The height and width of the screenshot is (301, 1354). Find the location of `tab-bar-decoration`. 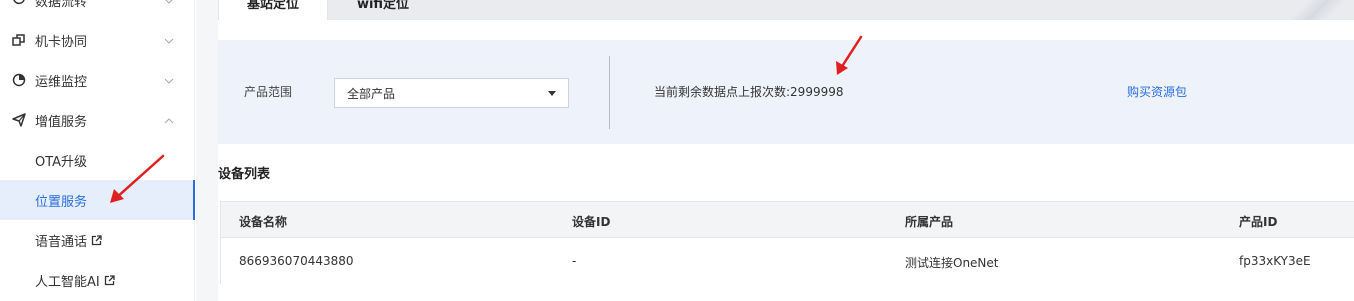

tab-bar-decoration is located at coordinates (1311, 10).